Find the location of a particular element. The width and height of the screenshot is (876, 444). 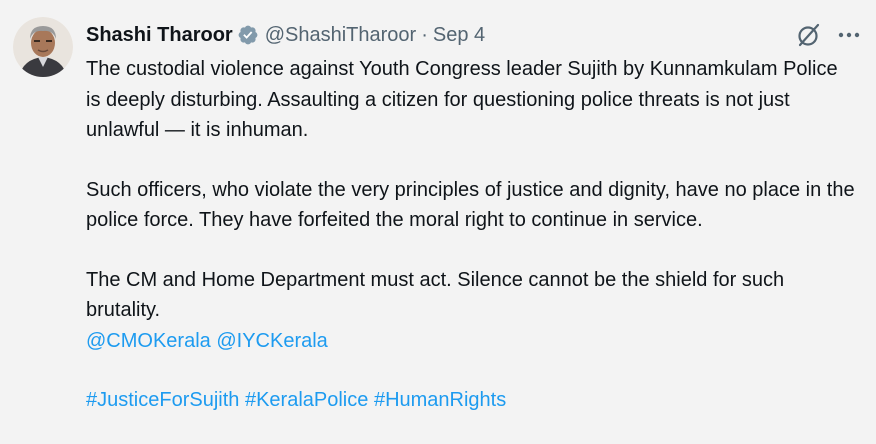

author-handle: @ShashiTharoor is located at coordinates (340, 35).